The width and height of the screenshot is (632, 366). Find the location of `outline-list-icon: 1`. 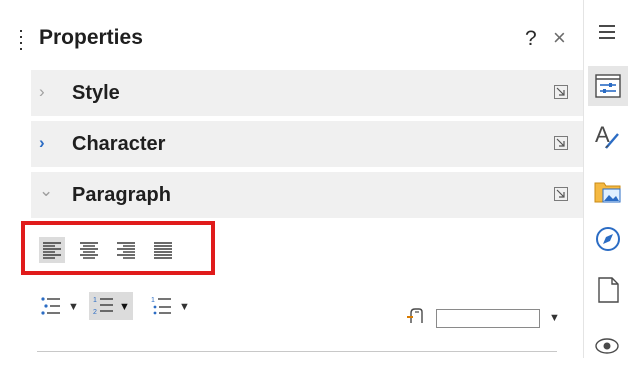

outline-list-icon: 1 is located at coordinates (161, 306).